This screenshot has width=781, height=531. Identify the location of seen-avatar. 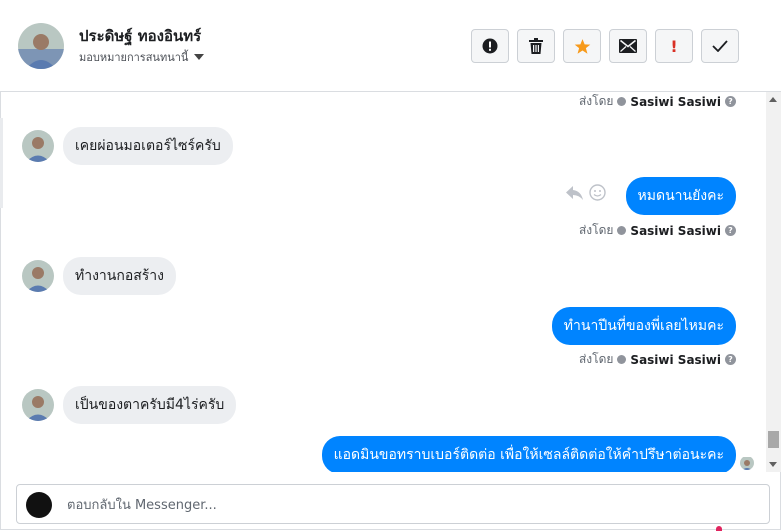
(747, 463).